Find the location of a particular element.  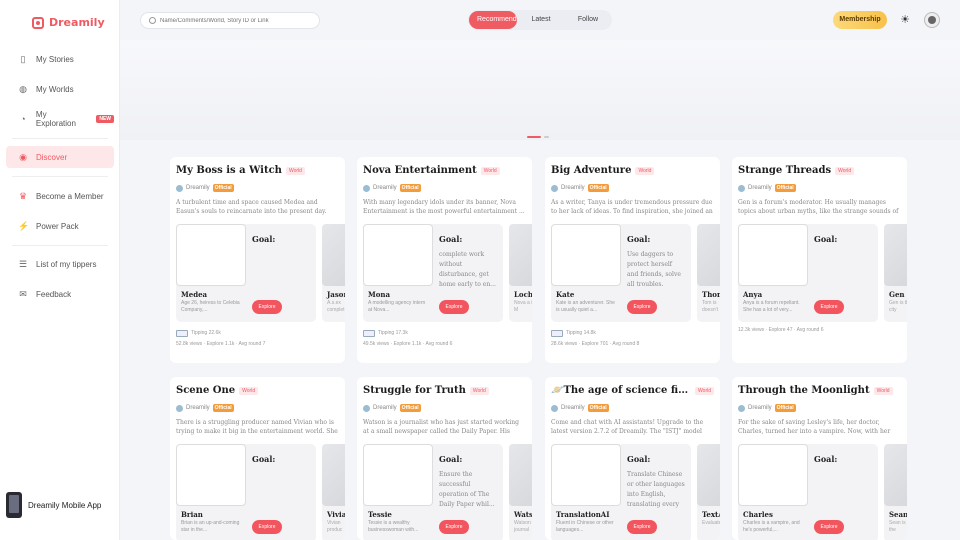

character-name: Kate is located at coordinates (565, 294).